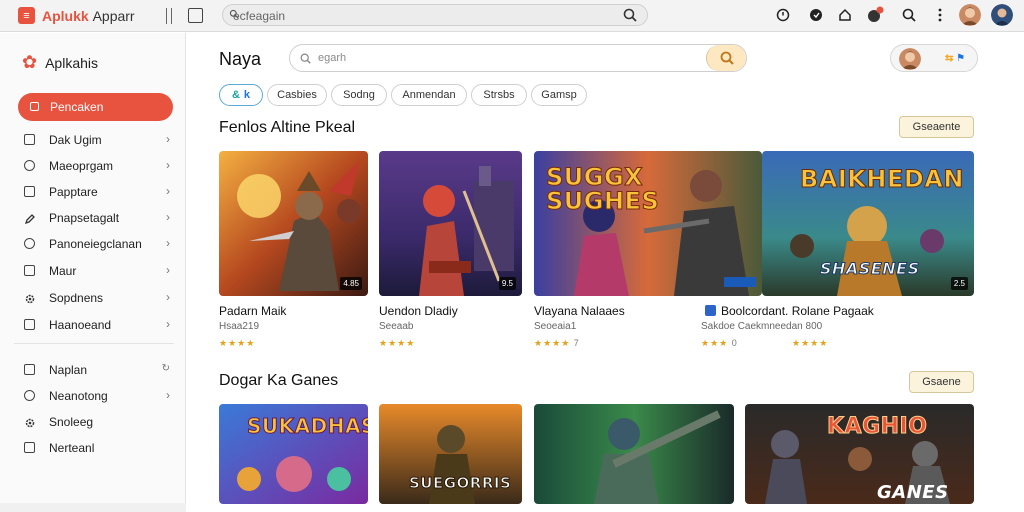 The height and width of the screenshot is (512, 1024). What do you see at coordinates (240, 59) in the screenshot?
I see `page-title: Naya` at bounding box center [240, 59].